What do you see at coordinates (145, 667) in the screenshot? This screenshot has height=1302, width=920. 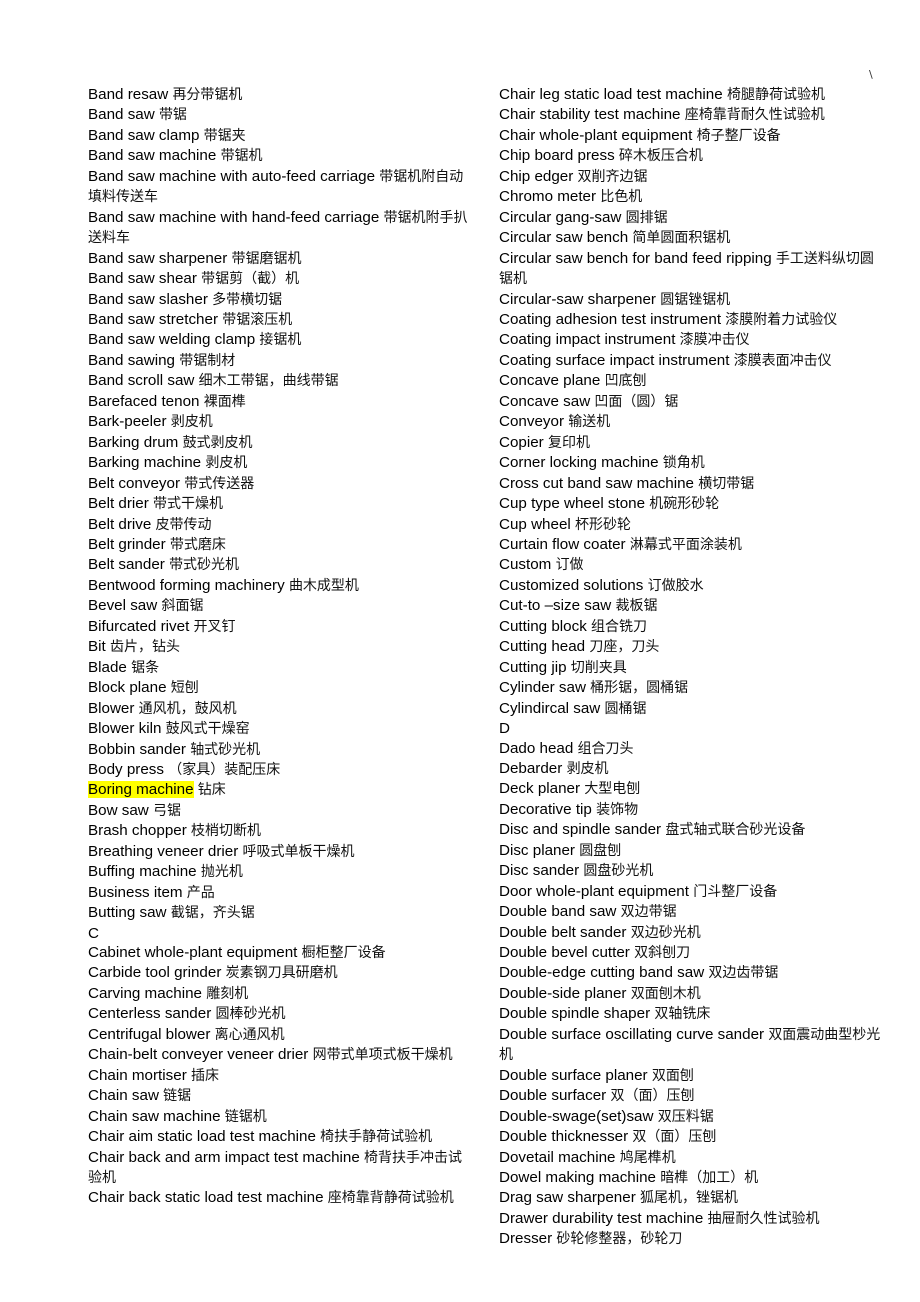 I see `term-chinese: 锯条` at bounding box center [145, 667].